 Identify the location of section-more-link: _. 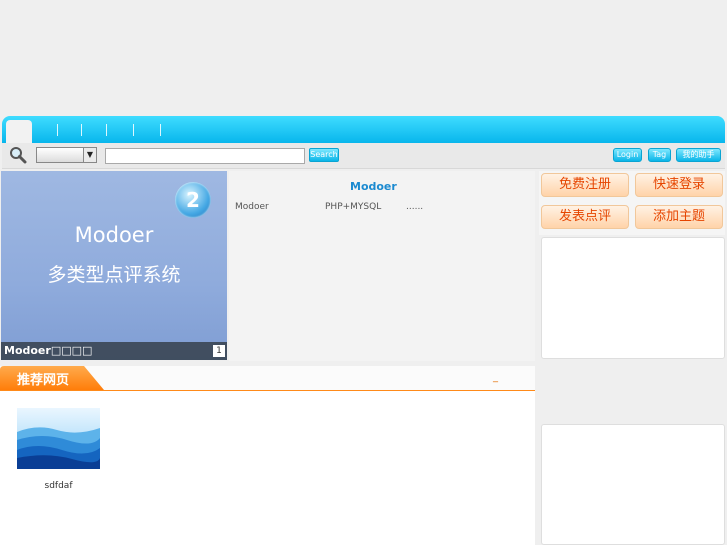
(495, 377).